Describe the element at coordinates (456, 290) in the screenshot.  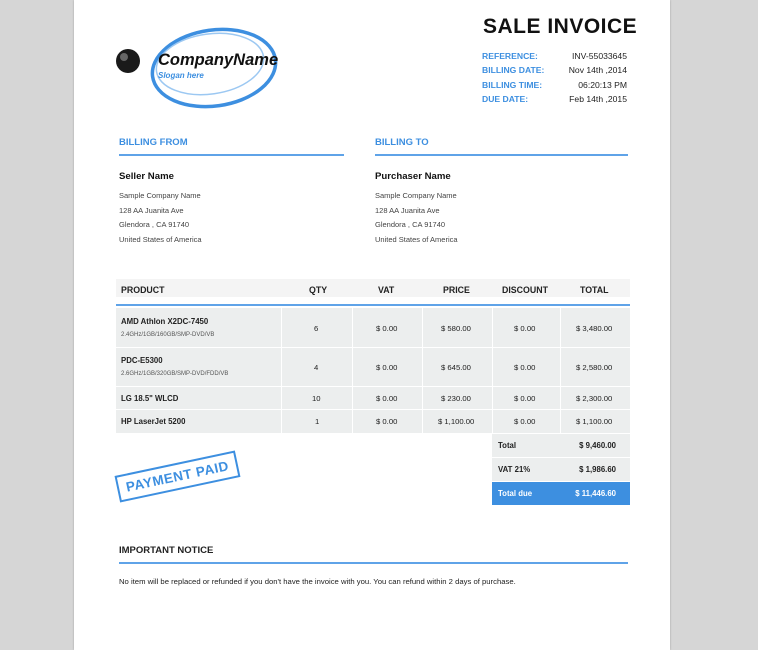
I see `header-price: PRICE` at that location.